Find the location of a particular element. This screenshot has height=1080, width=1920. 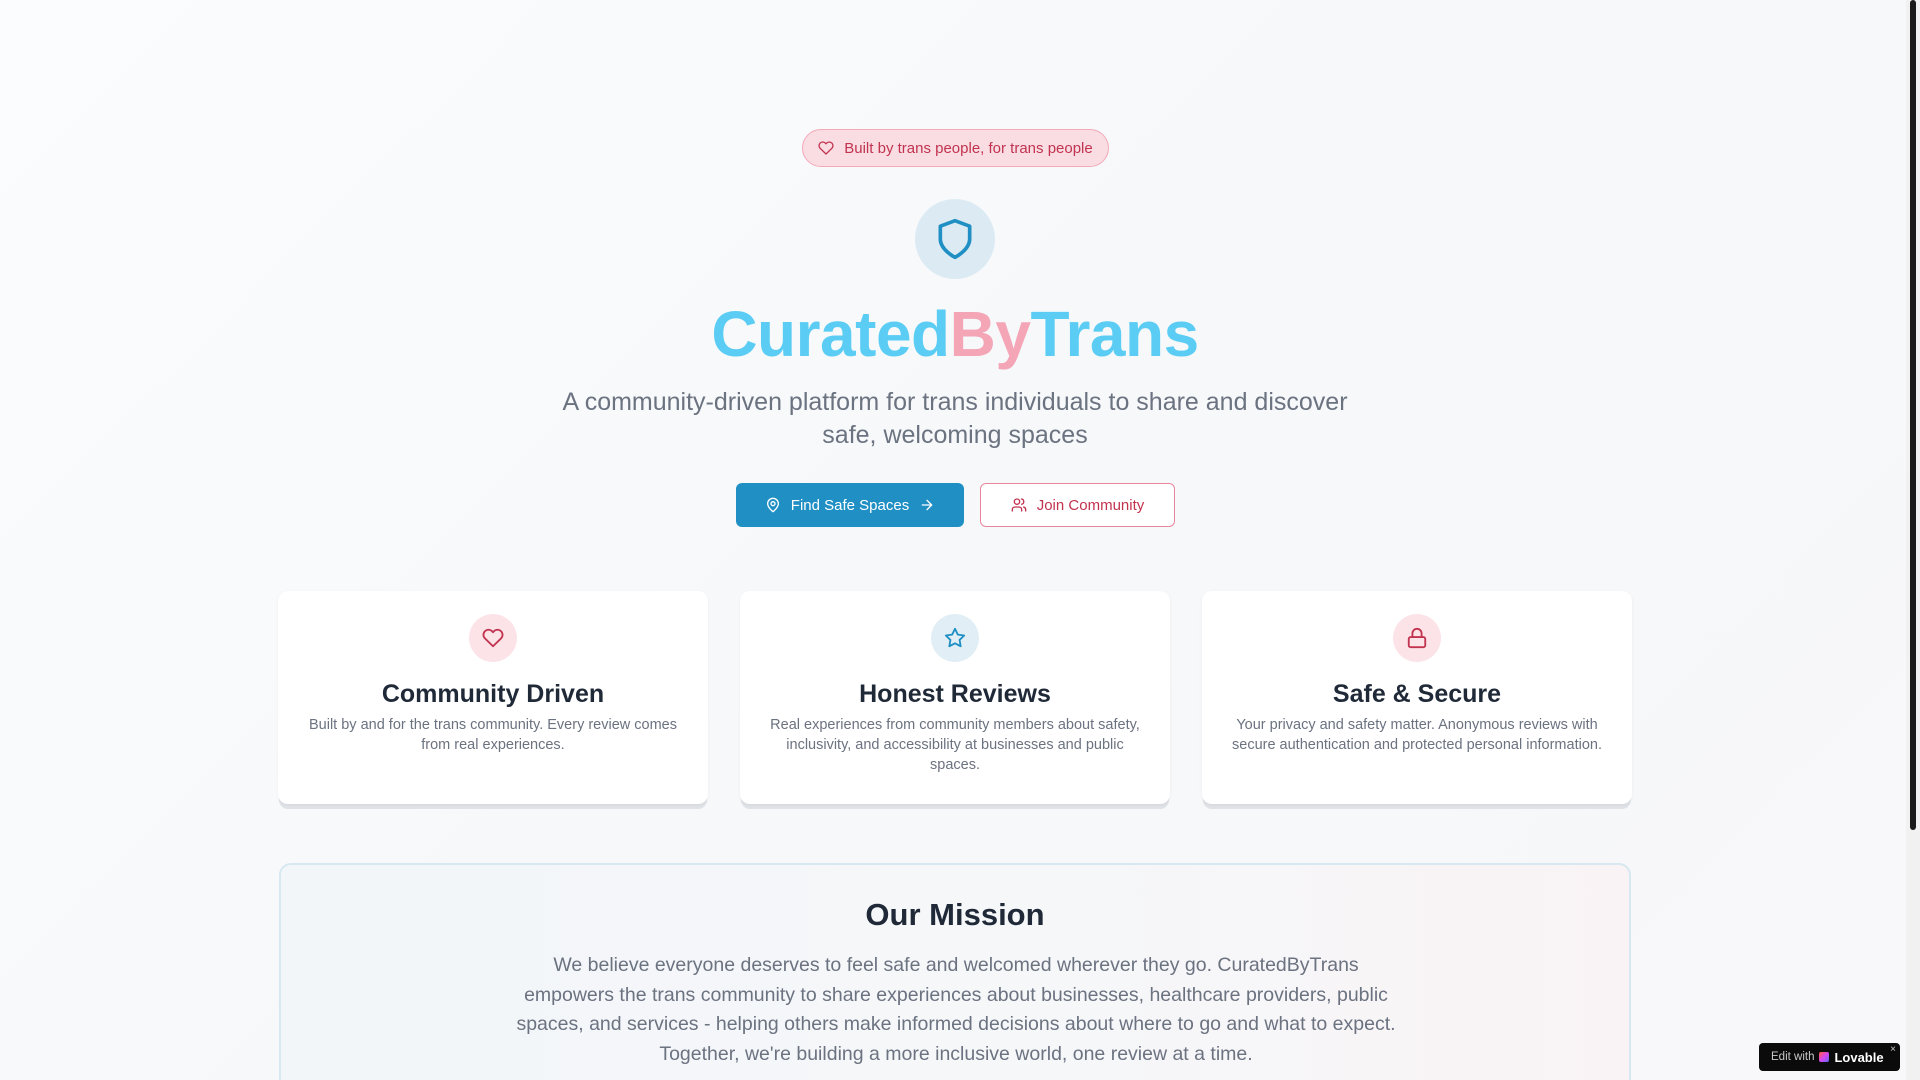

page-title: CuratedByTrans is located at coordinates (955, 334).